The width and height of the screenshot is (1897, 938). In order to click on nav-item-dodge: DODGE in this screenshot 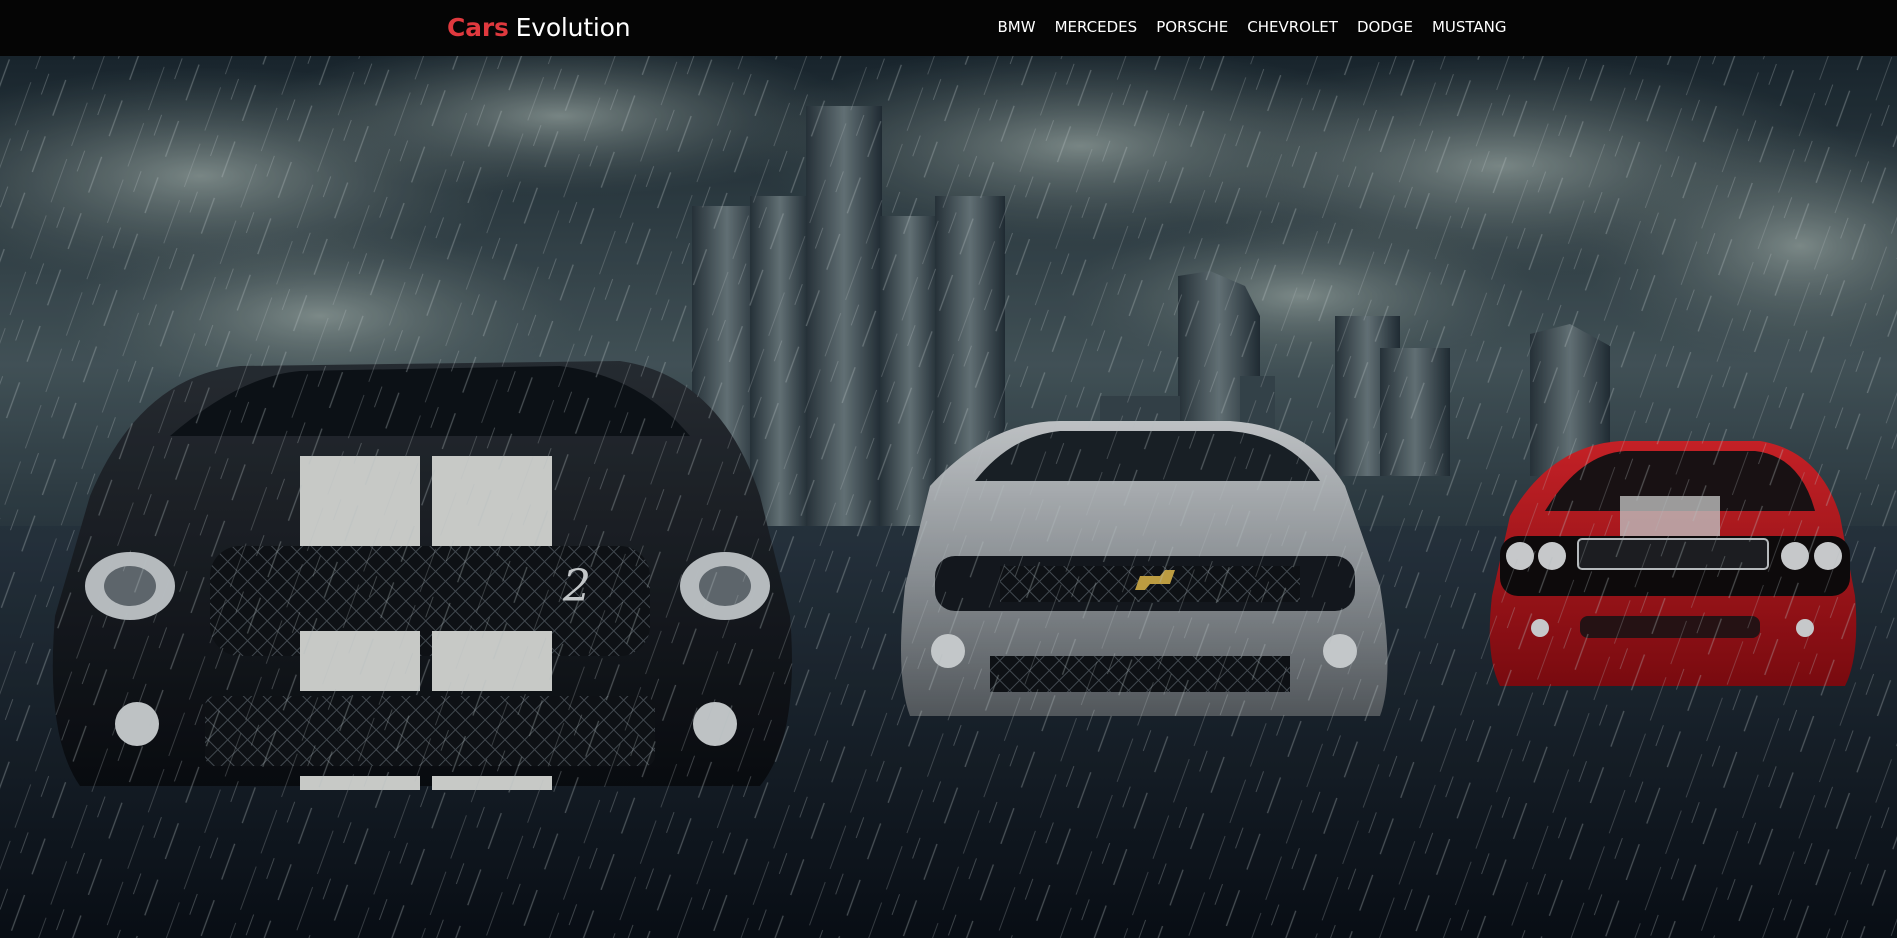, I will do `click(1384, 27)`.